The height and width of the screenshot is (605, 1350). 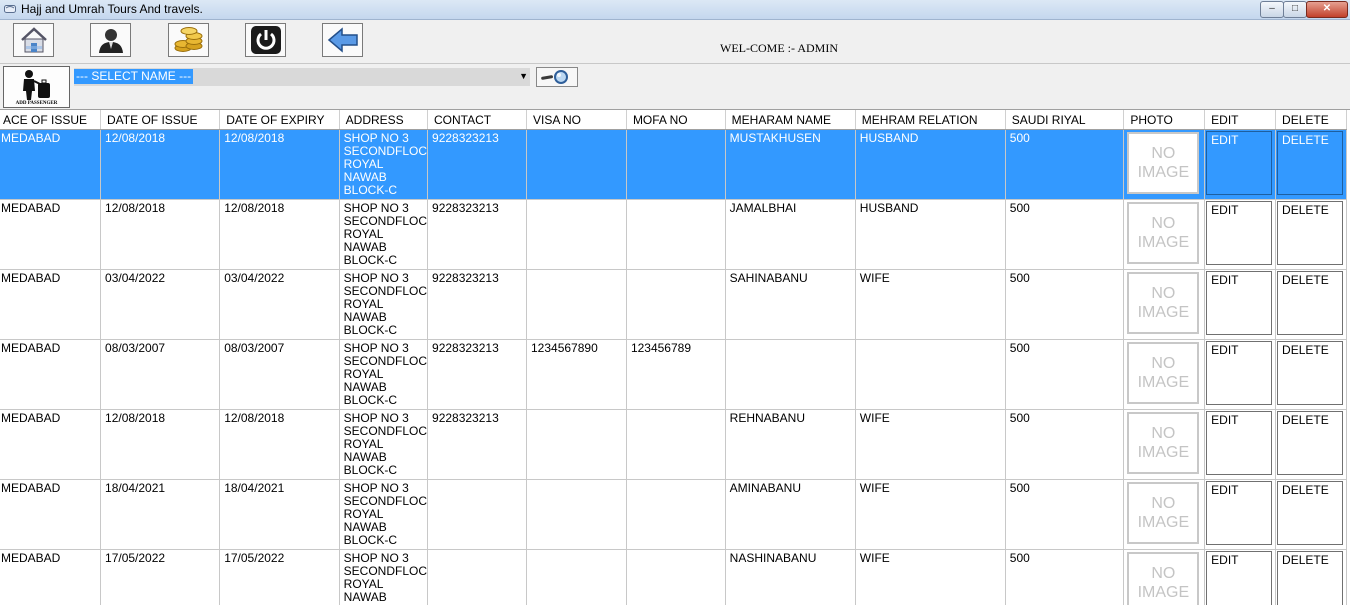 What do you see at coordinates (279, 577) in the screenshot?
I see `date-of-expiry-cell: 17/05/2022` at bounding box center [279, 577].